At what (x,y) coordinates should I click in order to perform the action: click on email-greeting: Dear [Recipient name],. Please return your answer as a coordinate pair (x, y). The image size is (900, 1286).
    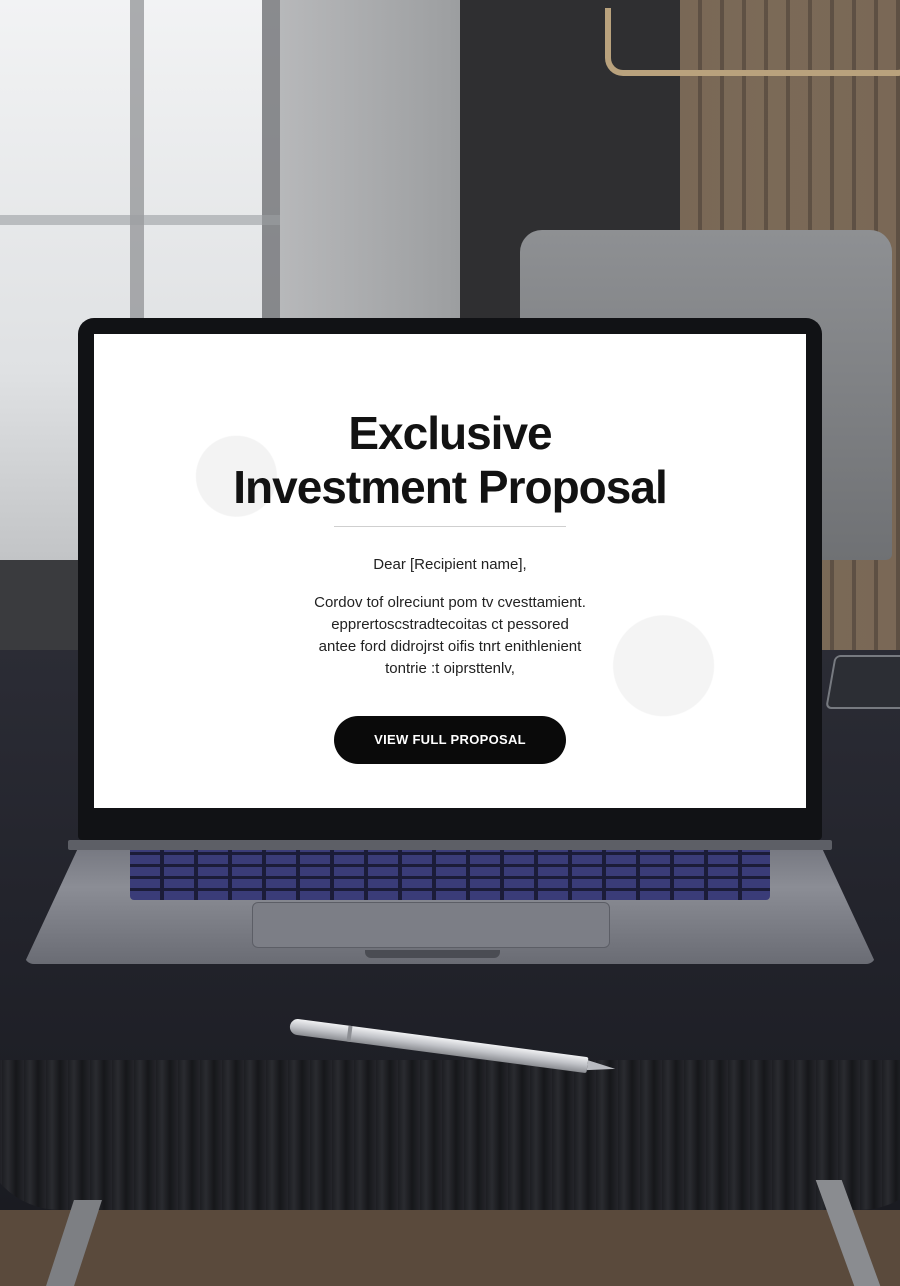
    Looking at the image, I should click on (450, 564).